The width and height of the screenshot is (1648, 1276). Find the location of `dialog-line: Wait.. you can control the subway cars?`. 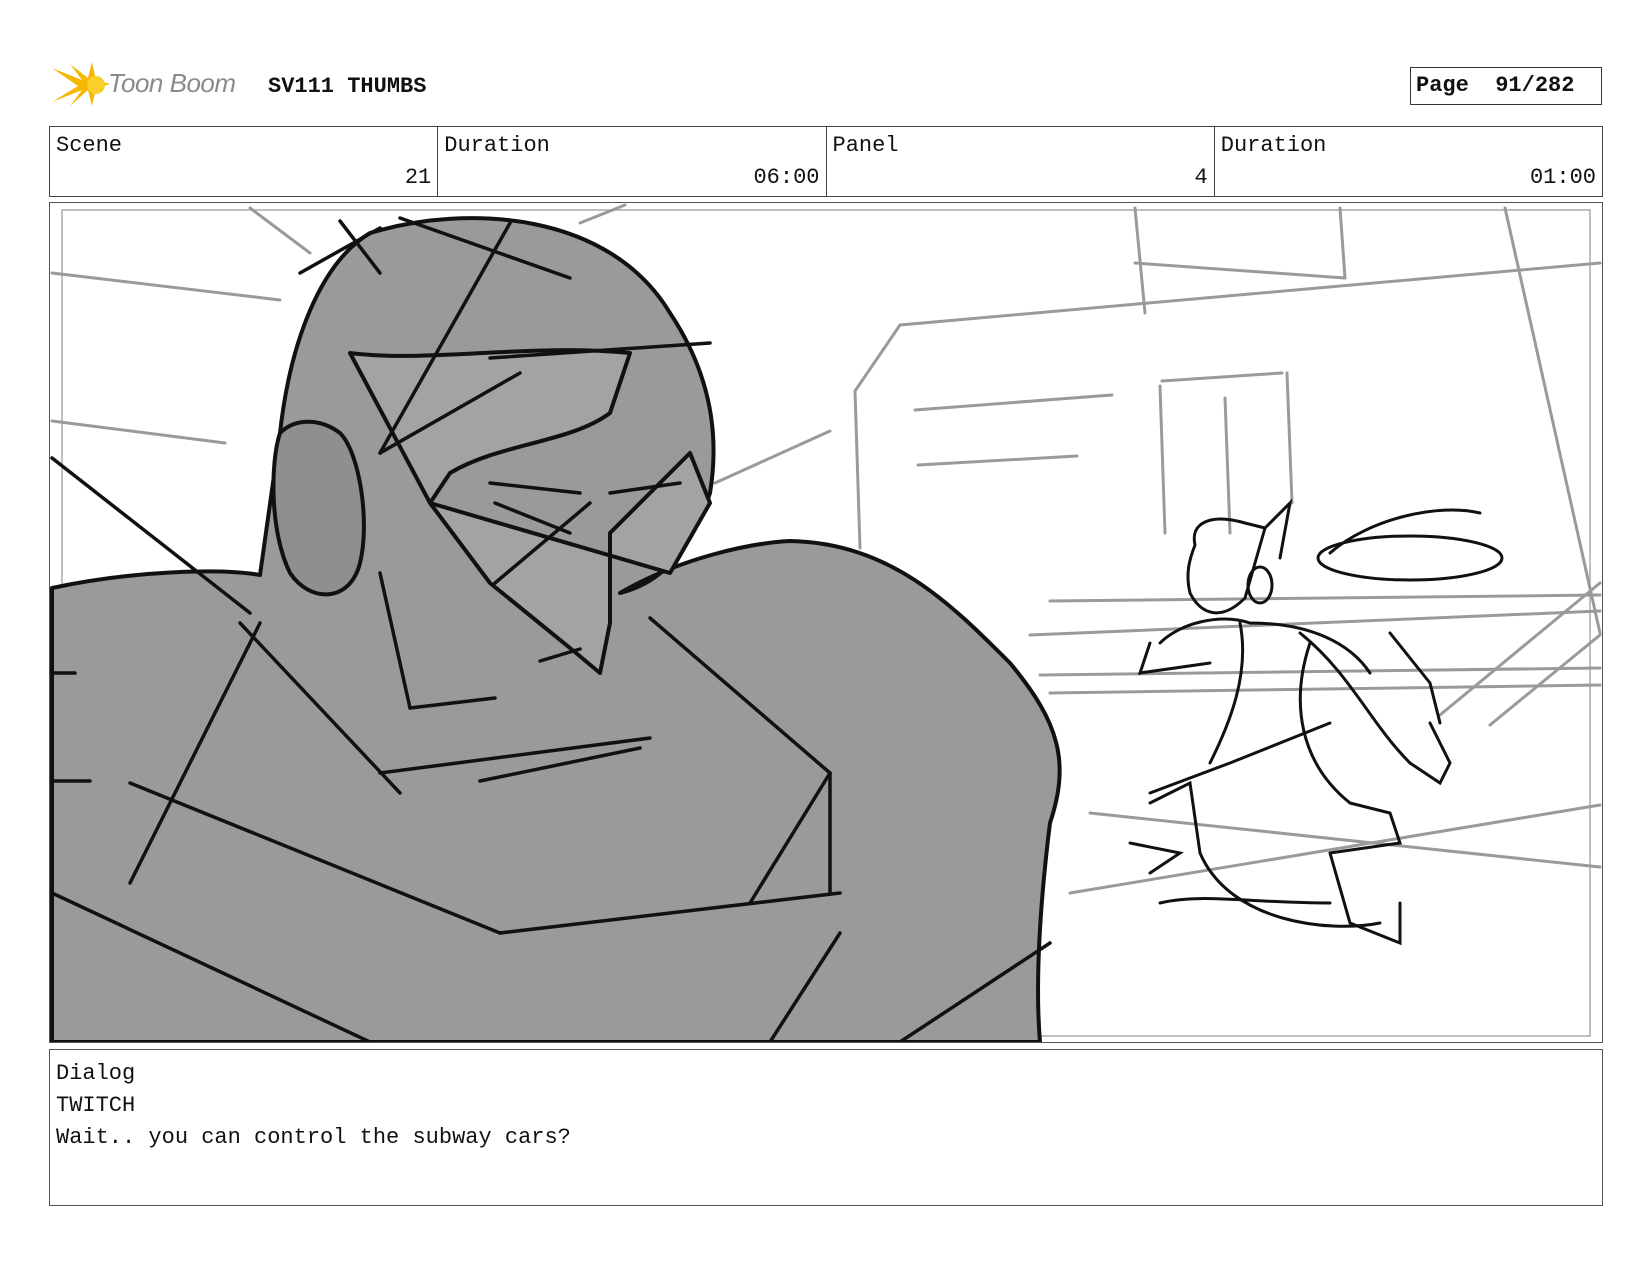

dialog-line: Wait.. you can control the subway cars? is located at coordinates (313, 1137).